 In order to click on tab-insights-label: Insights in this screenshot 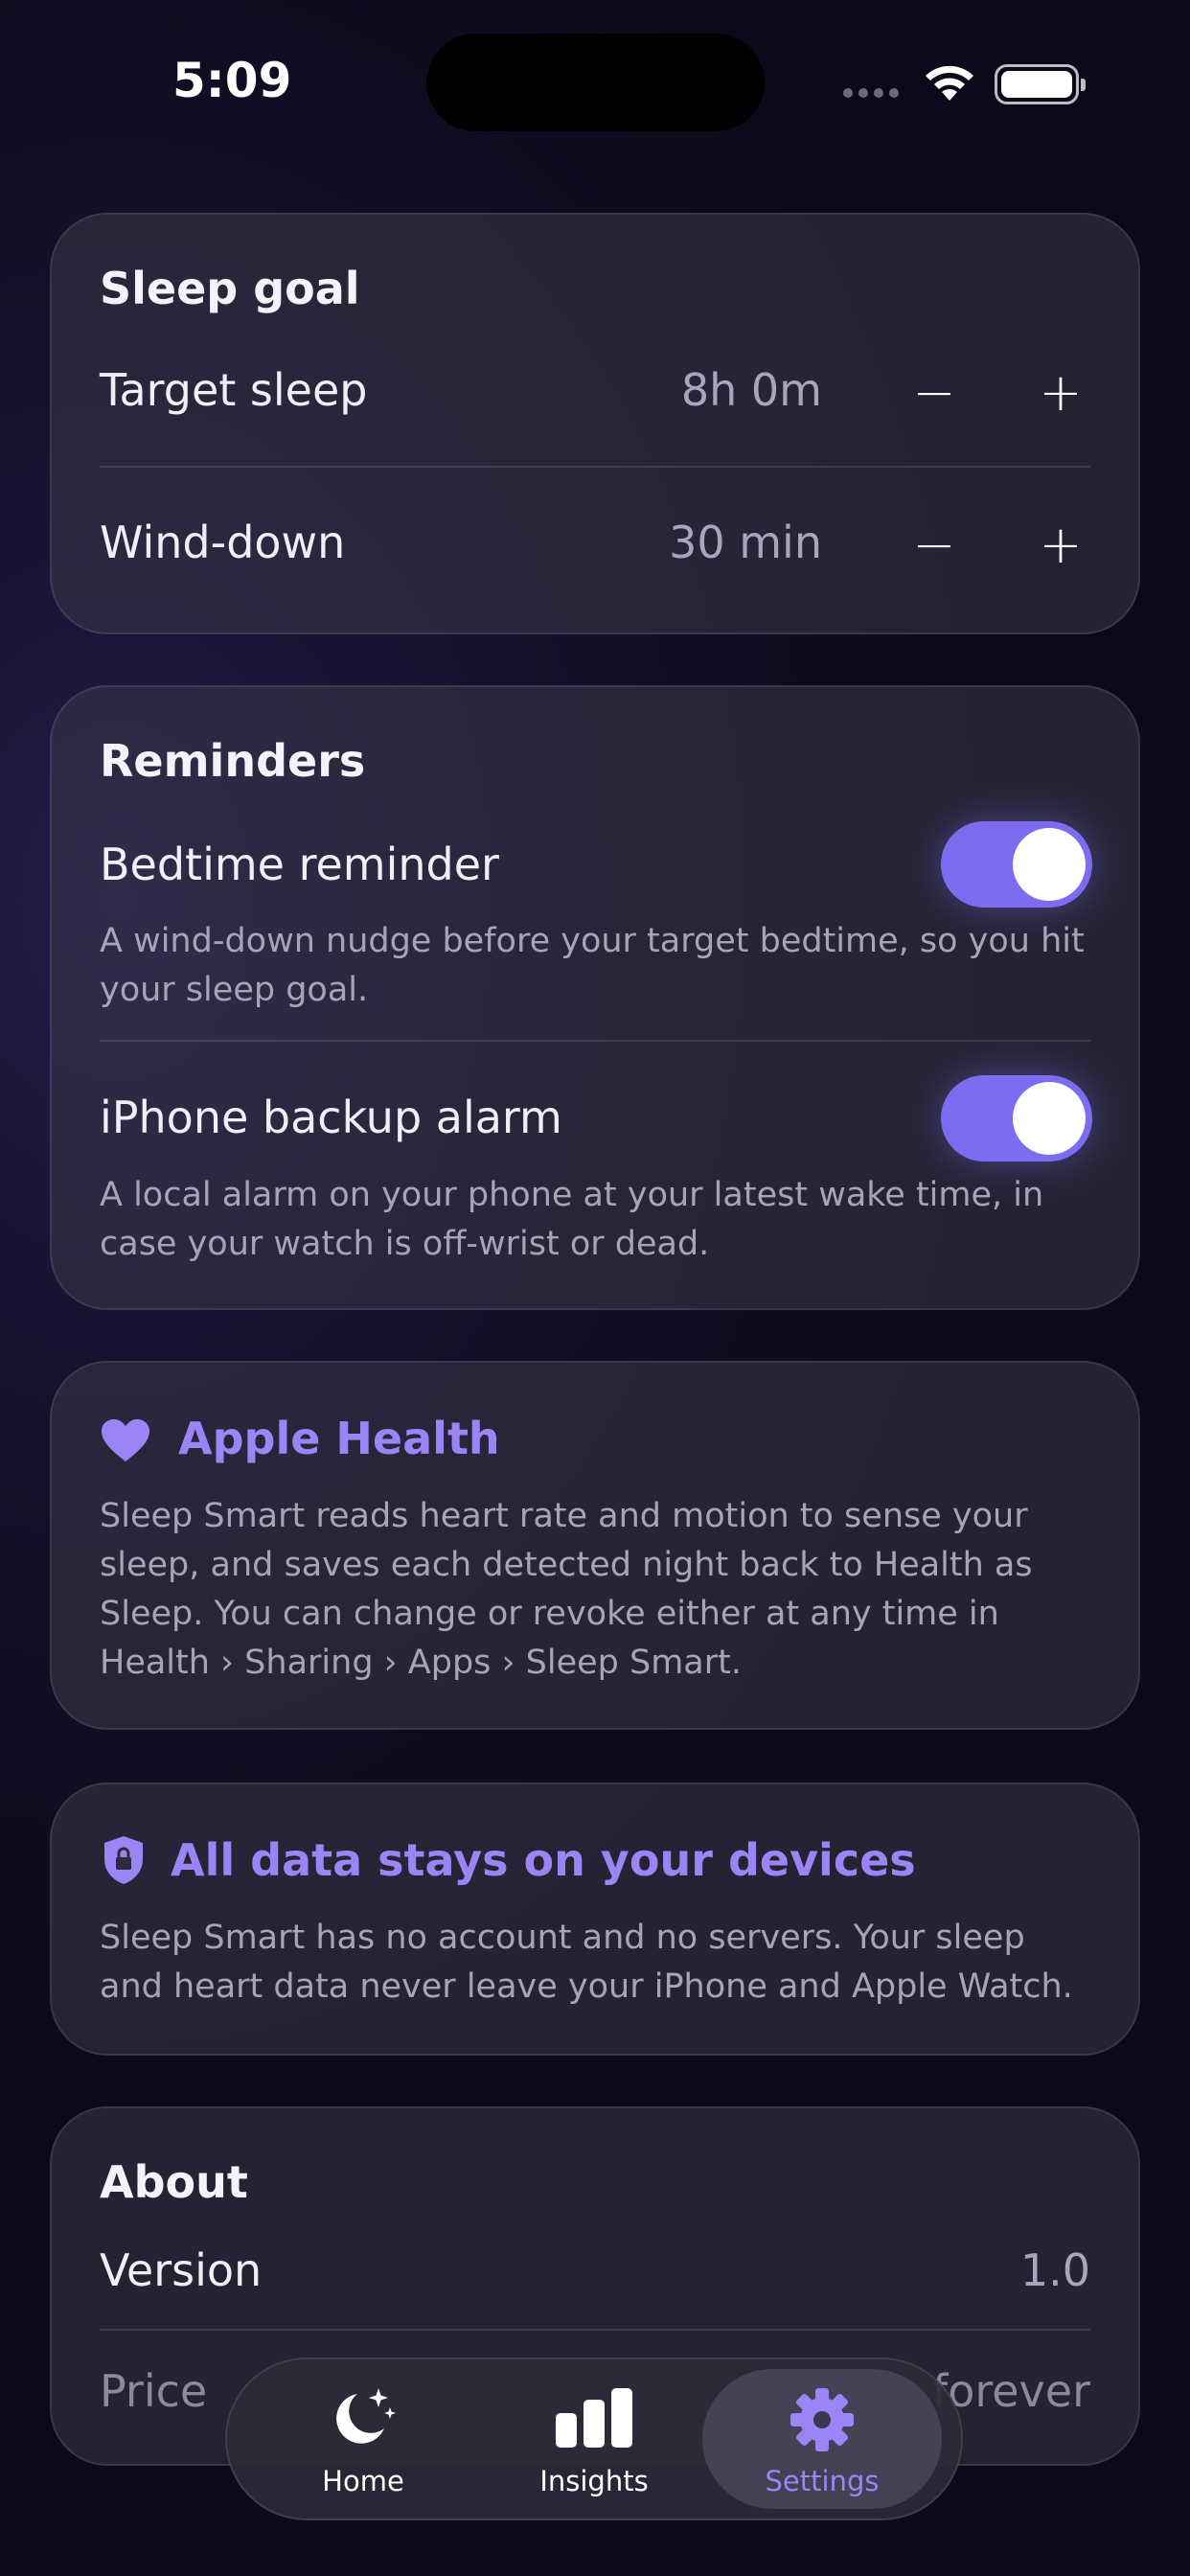, I will do `click(594, 2481)`.